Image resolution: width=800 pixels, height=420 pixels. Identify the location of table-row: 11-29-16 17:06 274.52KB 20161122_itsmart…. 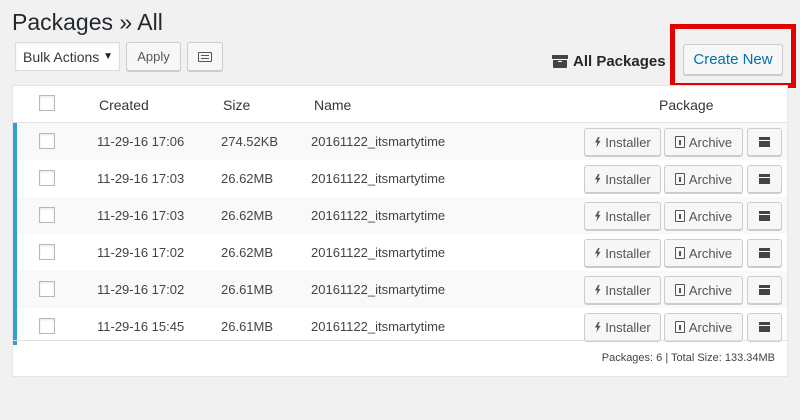
(400, 141).